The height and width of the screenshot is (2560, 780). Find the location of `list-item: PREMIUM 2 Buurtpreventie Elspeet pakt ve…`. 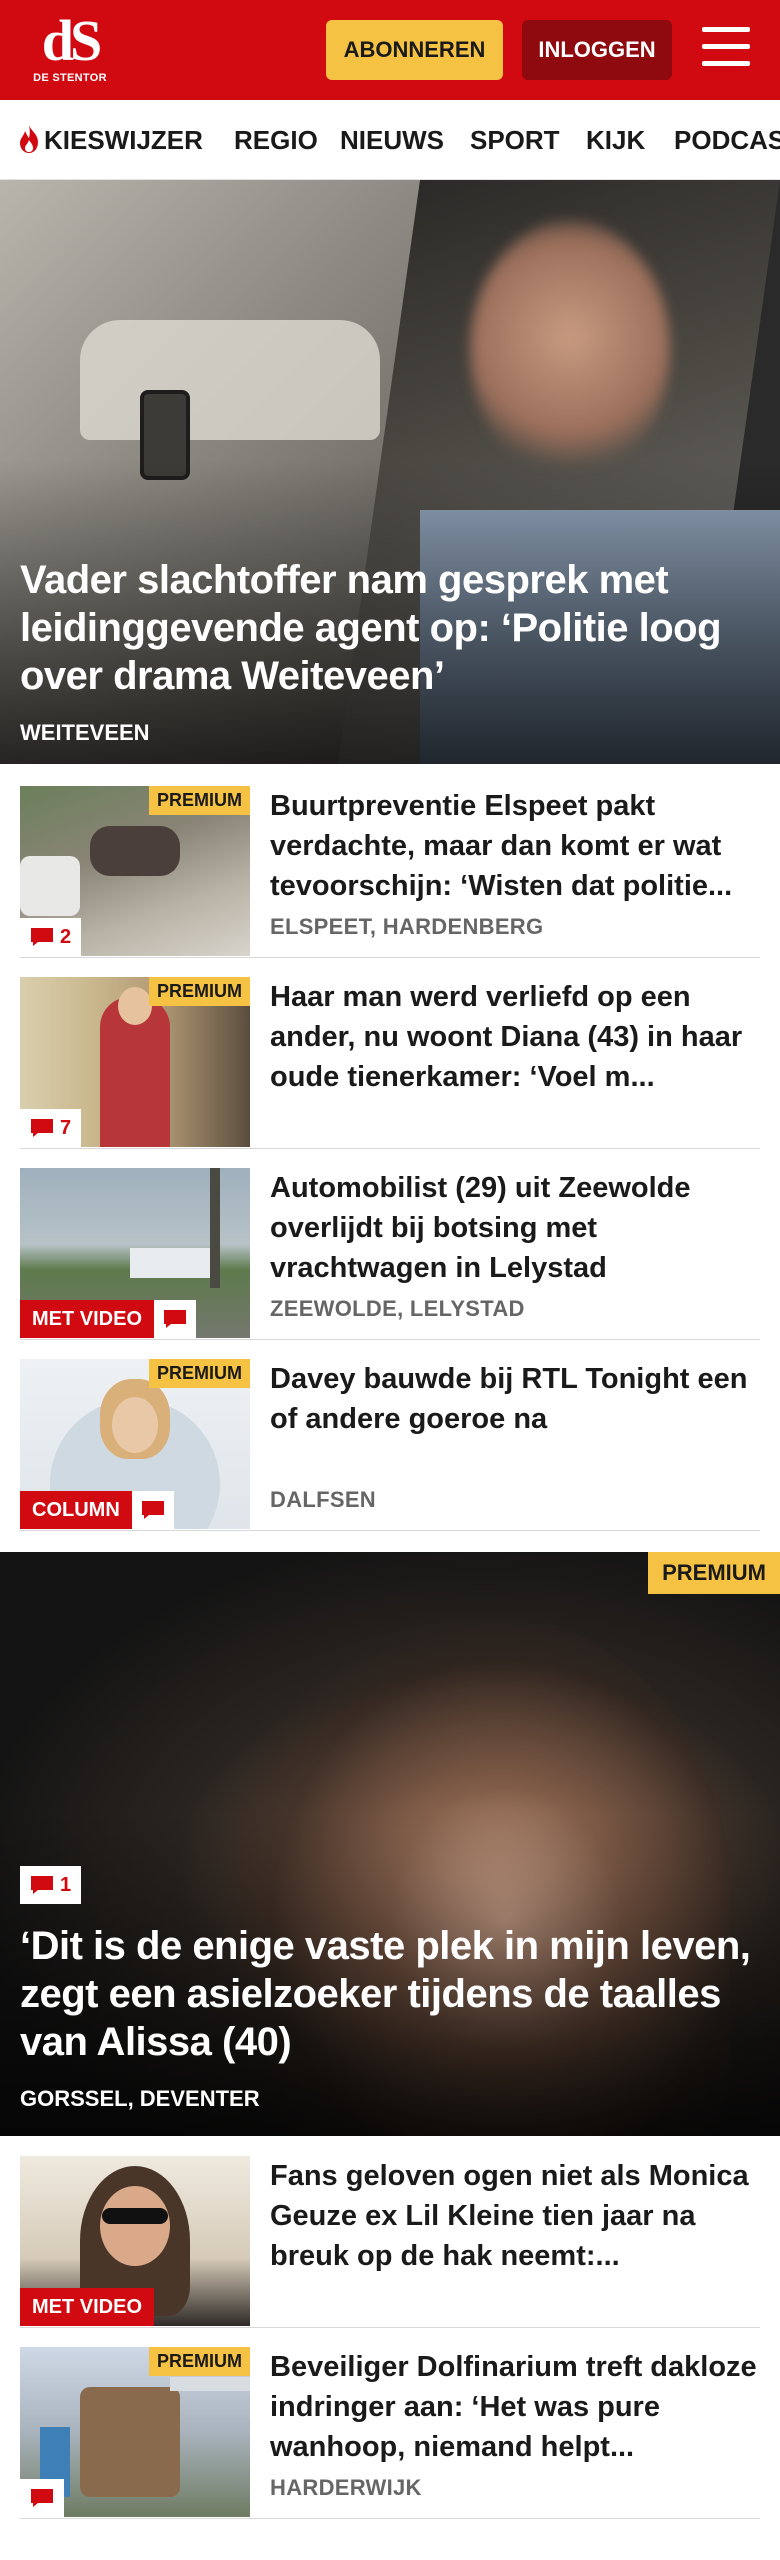

list-item: PREMIUM 2 Buurtpreventie Elspeet pakt ve… is located at coordinates (390, 872).